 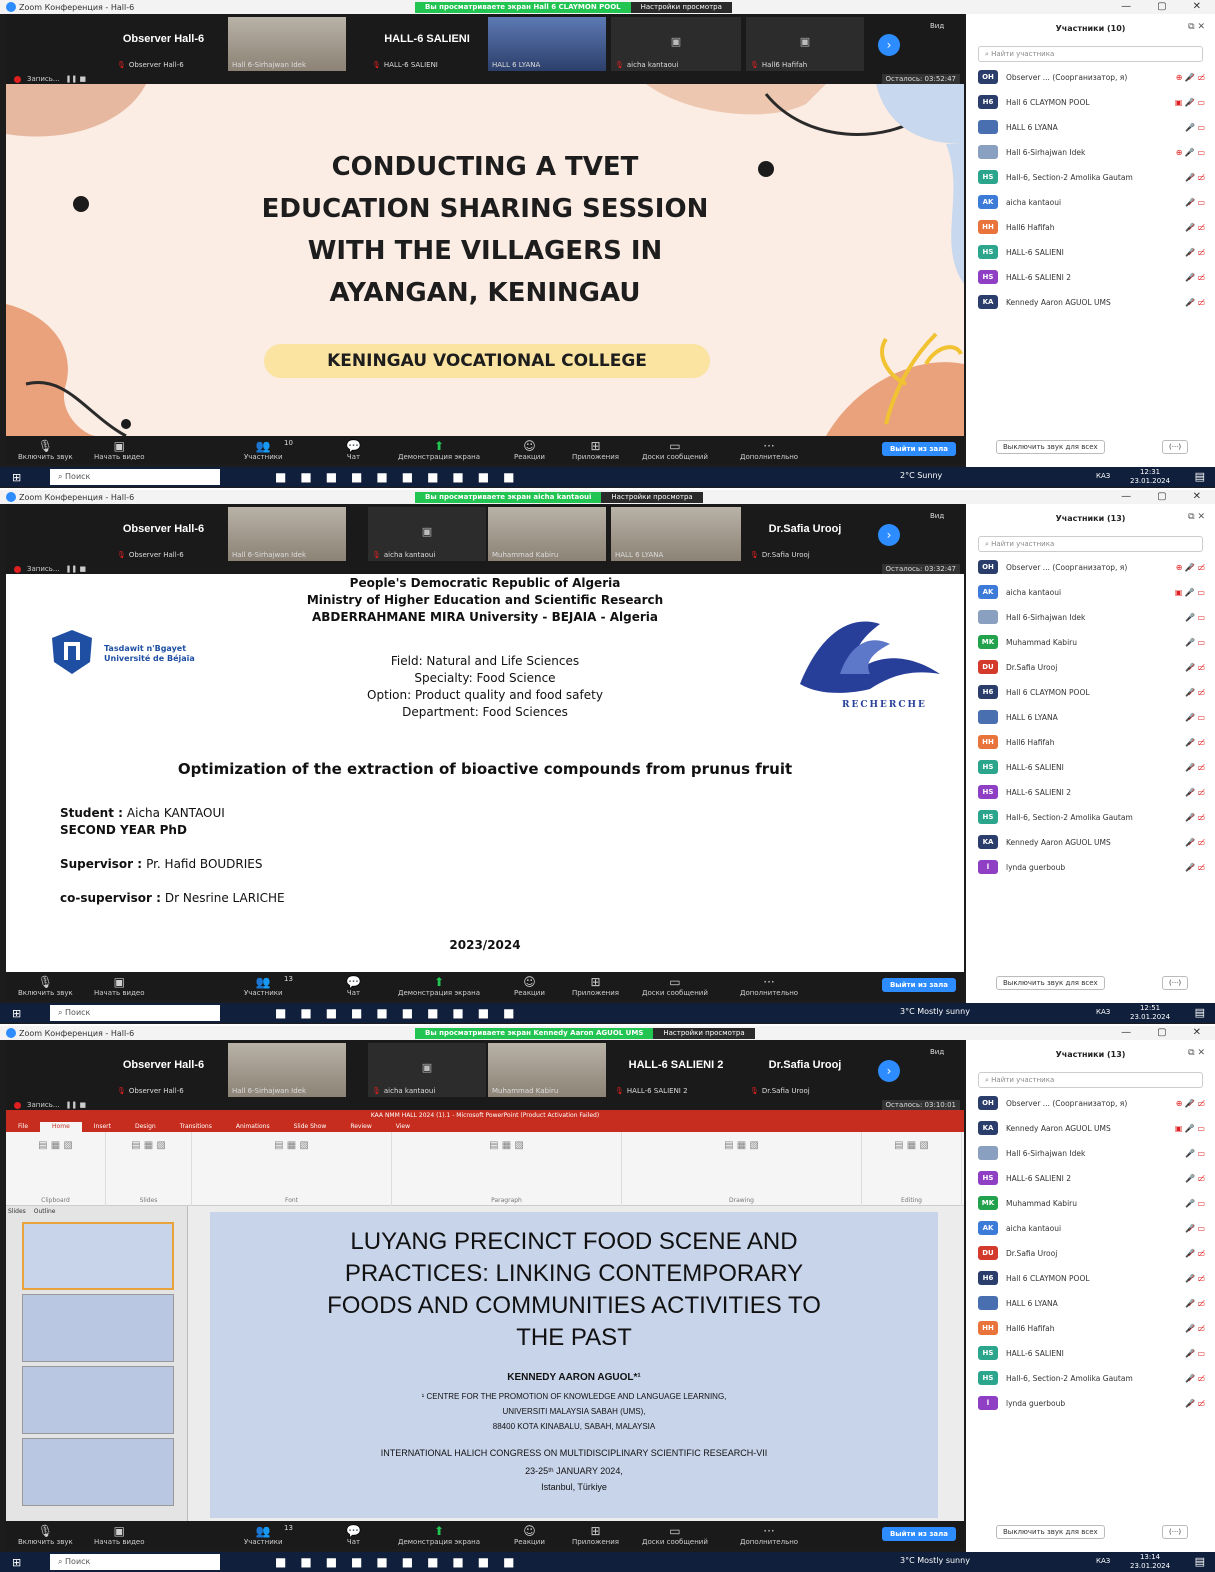 What do you see at coordinates (1091, 1178) in the screenshot?
I see `participant-row: HS HALL-6 SALIENI 2 🎤 ▭̸` at bounding box center [1091, 1178].